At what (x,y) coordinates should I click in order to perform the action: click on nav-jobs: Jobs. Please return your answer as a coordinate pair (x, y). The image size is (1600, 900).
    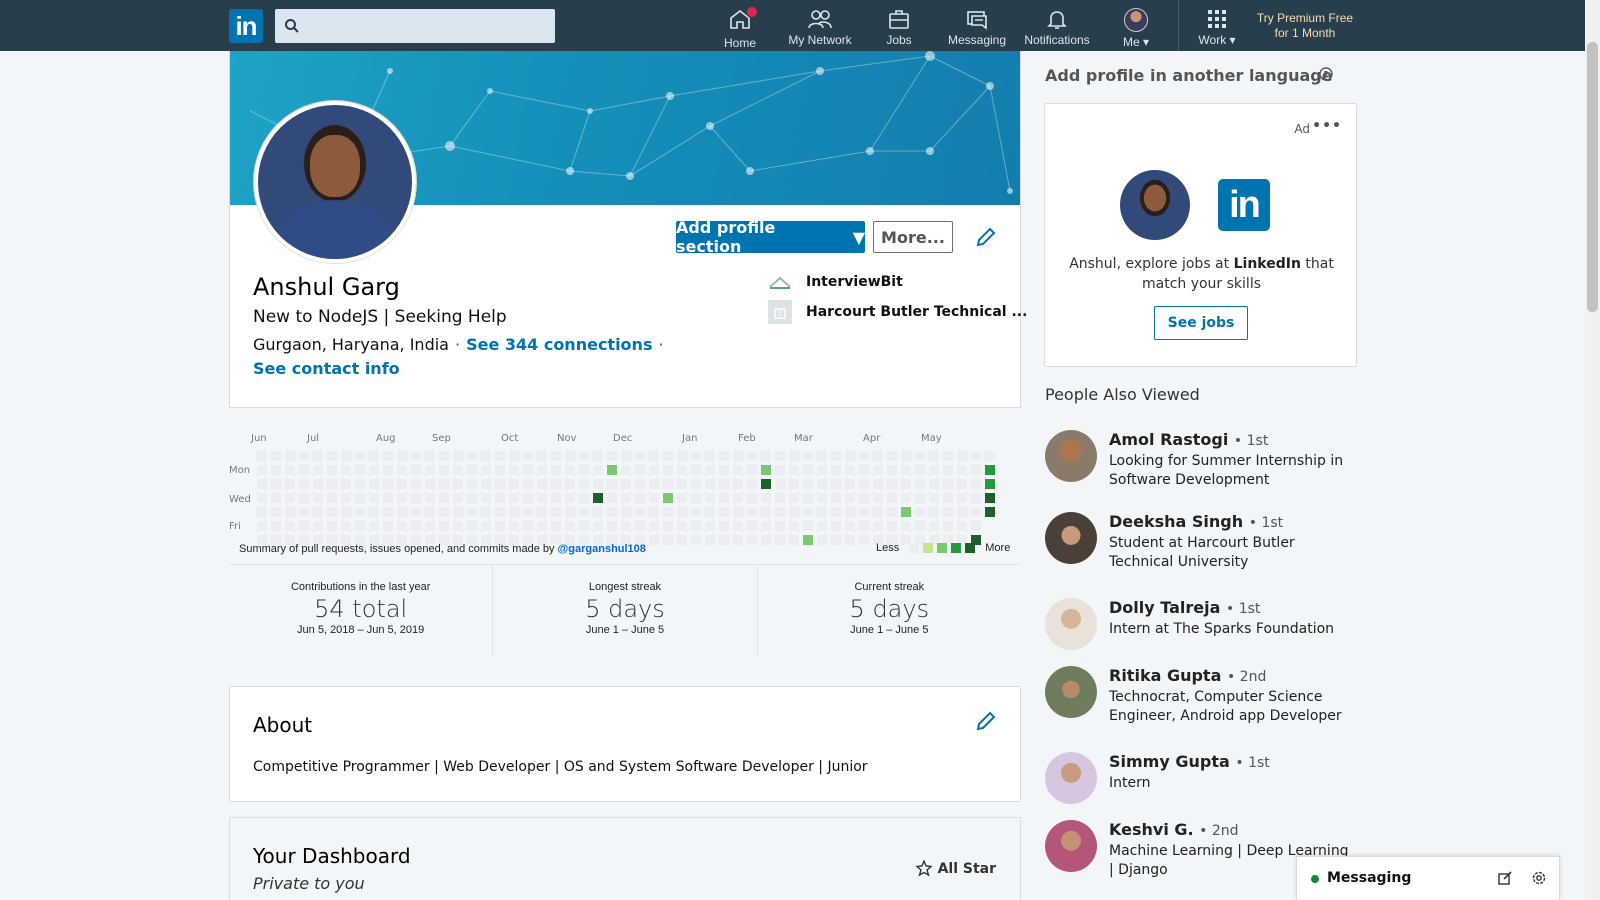
    Looking at the image, I should click on (899, 28).